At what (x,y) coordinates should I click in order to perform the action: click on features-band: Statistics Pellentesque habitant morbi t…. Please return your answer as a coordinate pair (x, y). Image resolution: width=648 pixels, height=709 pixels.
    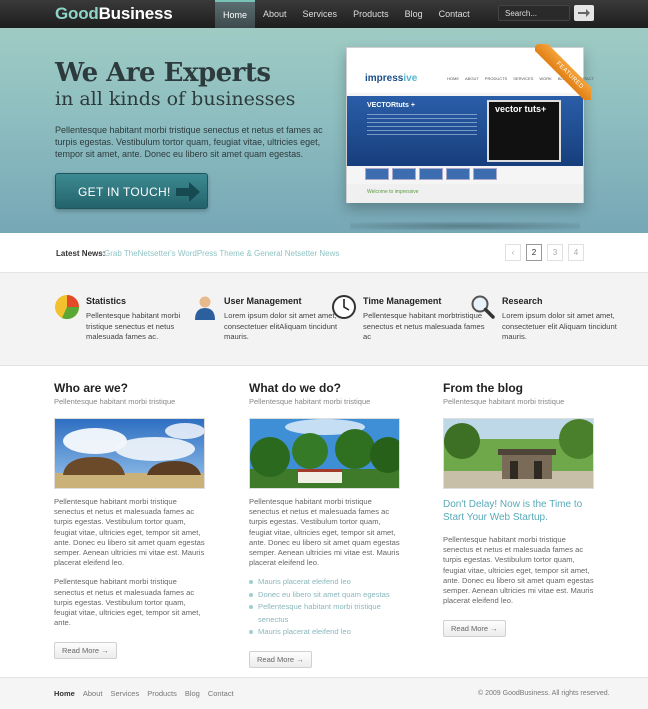
    Looking at the image, I should click on (324, 319).